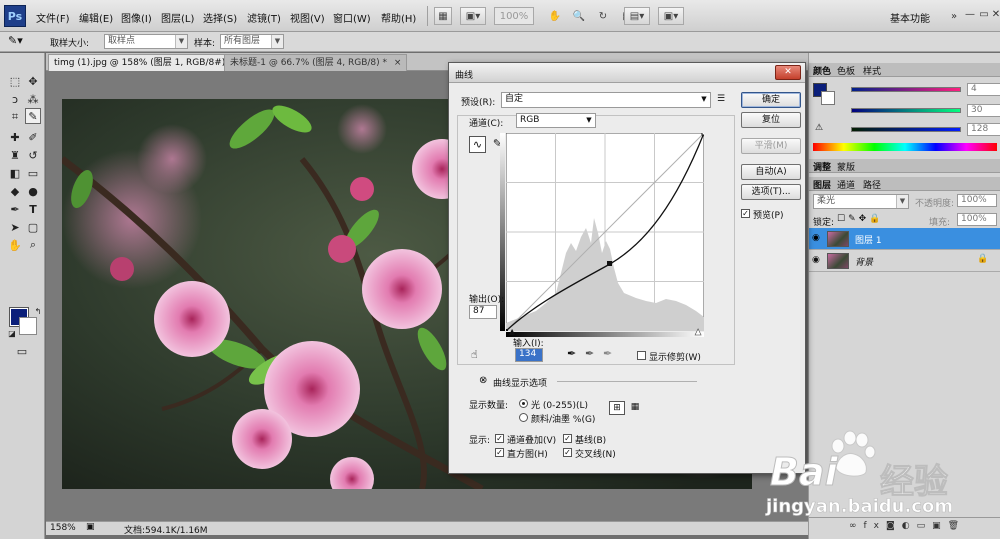 This screenshot has width=1000, height=539. What do you see at coordinates (567, 438) in the screenshot?
I see `baseline-checkbox: ✓` at bounding box center [567, 438].